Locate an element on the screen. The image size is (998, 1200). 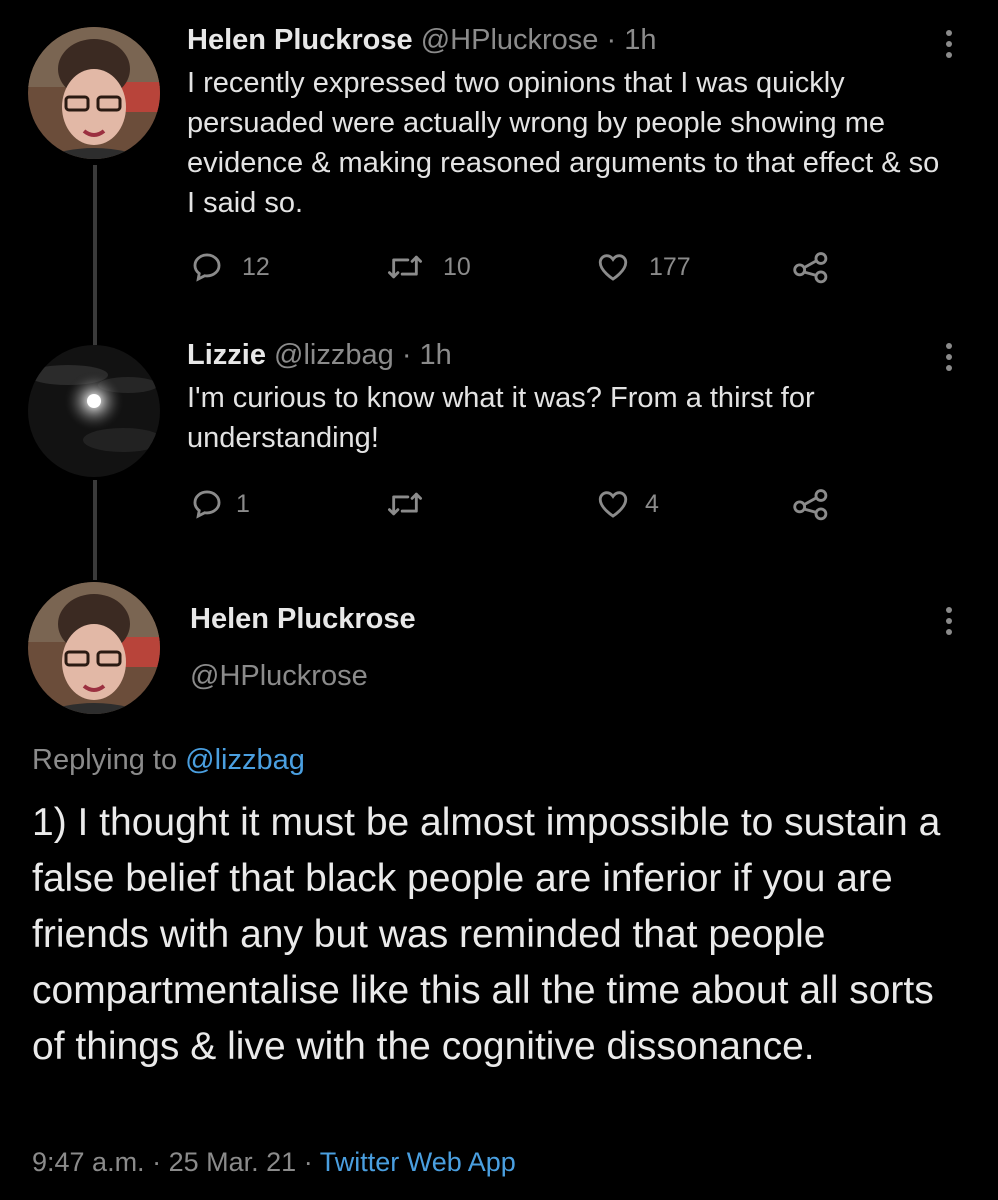
author-name: Lizzie is located at coordinates (226, 355).